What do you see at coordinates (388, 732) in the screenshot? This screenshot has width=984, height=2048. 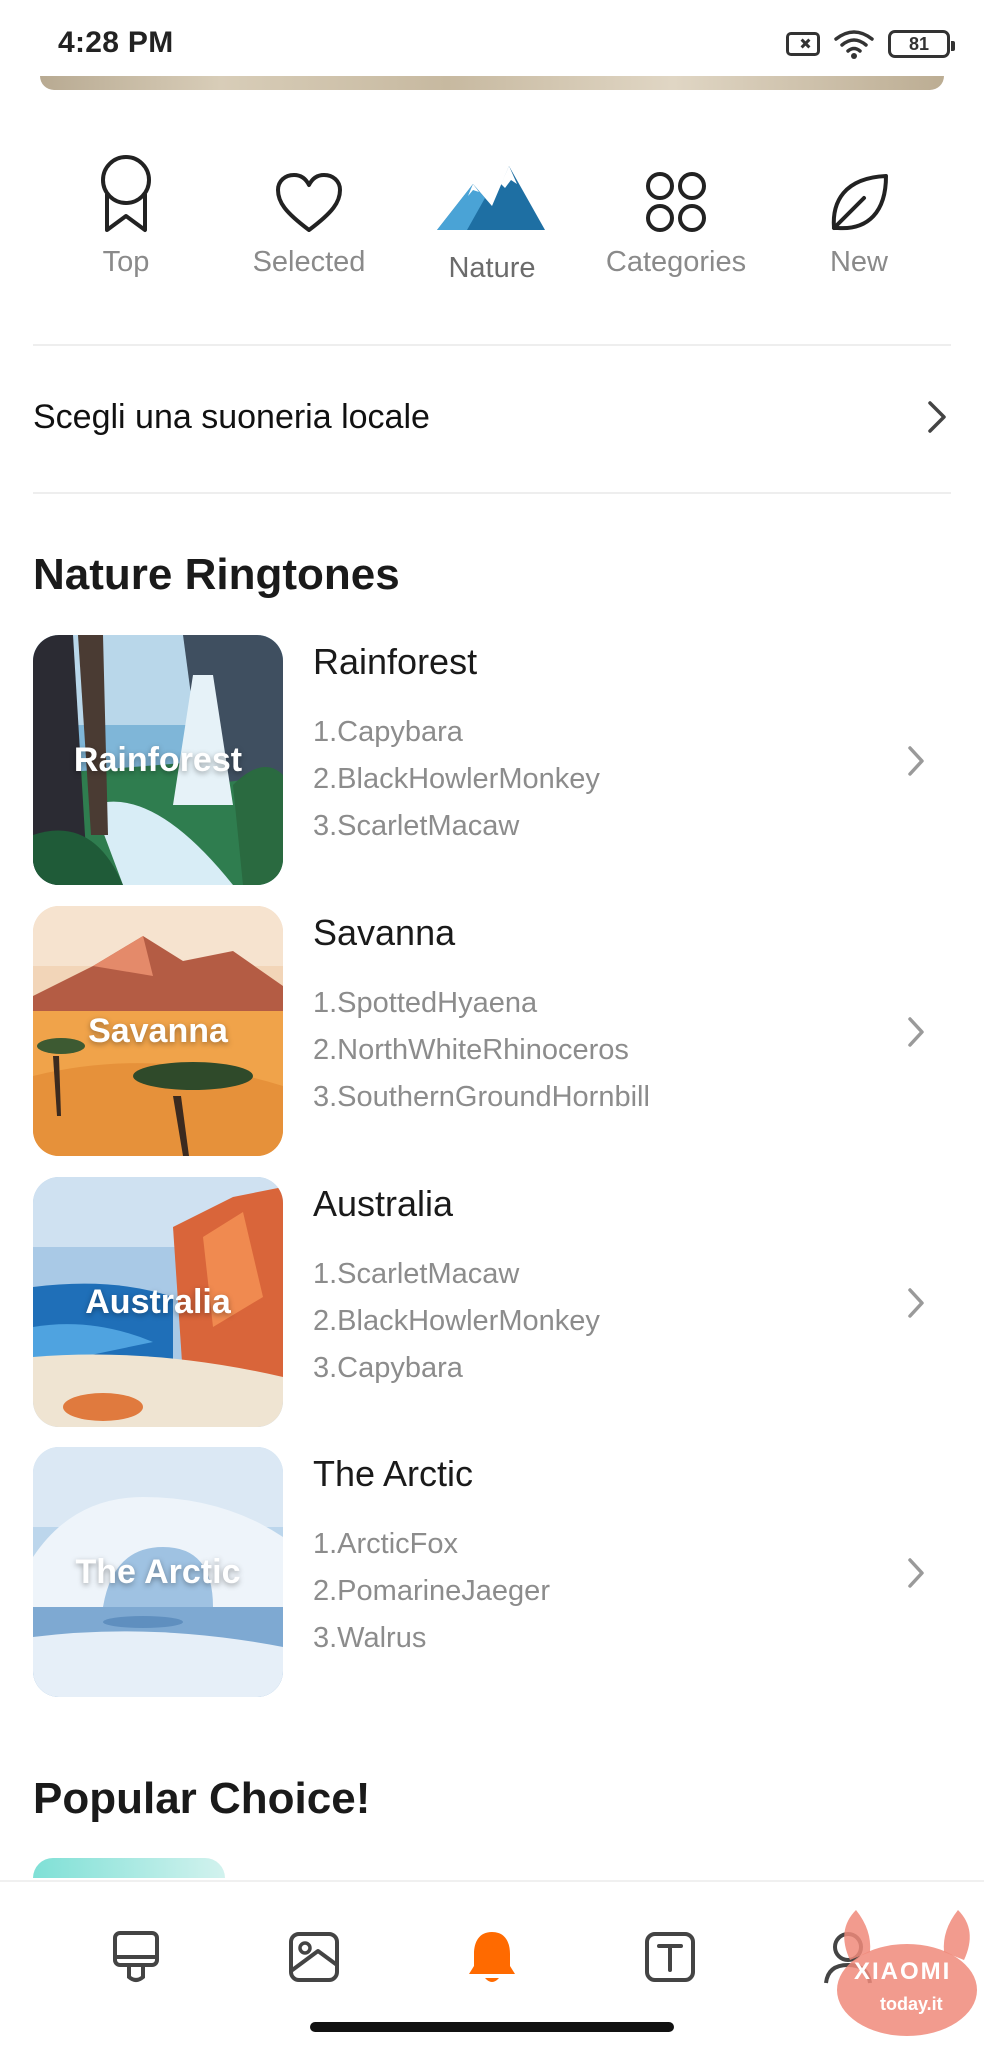 I see `track-item: 1.Capybara` at bounding box center [388, 732].